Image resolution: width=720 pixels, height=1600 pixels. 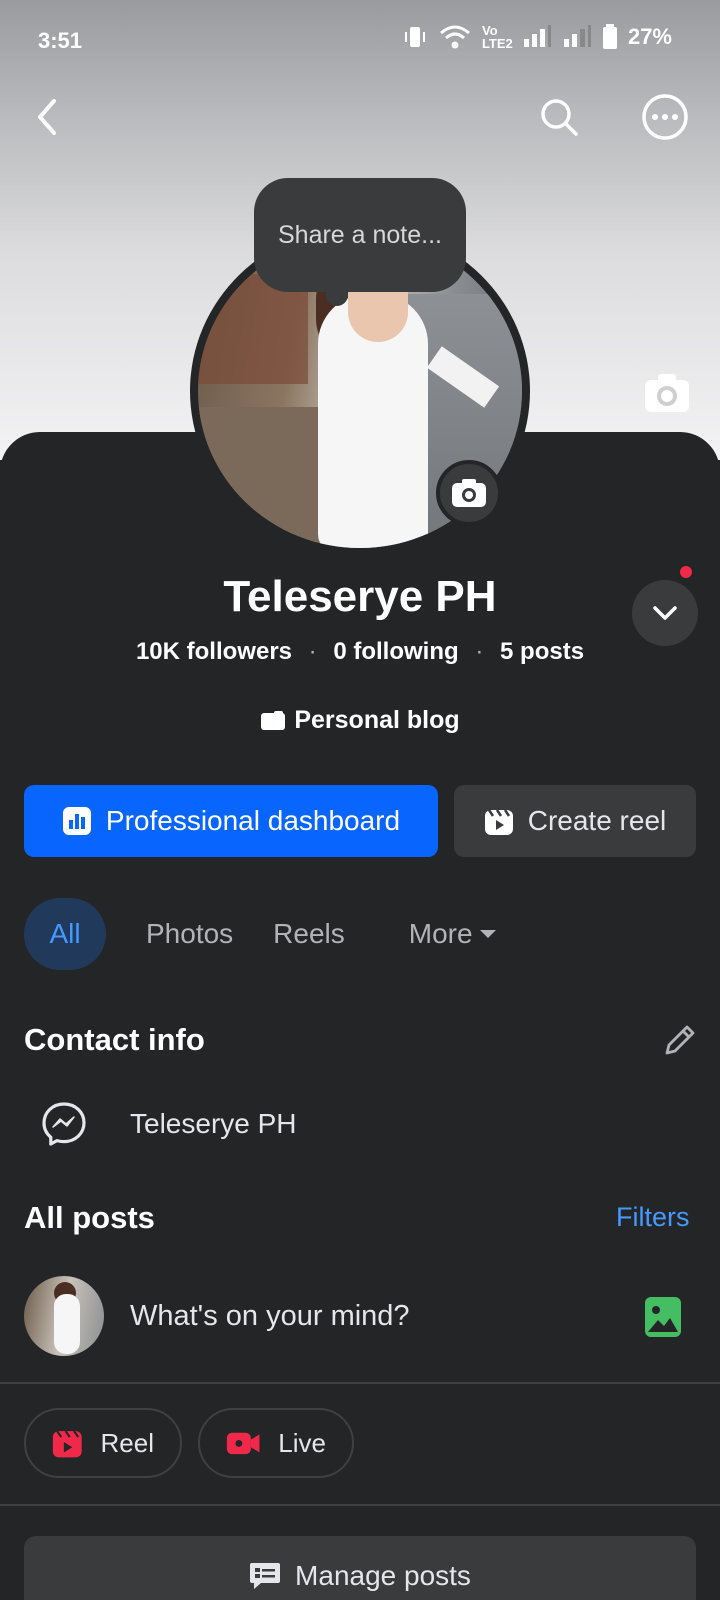 I want to click on profile-stats: 10K followers · 0 following · 5 posts, so click(x=360, y=652).